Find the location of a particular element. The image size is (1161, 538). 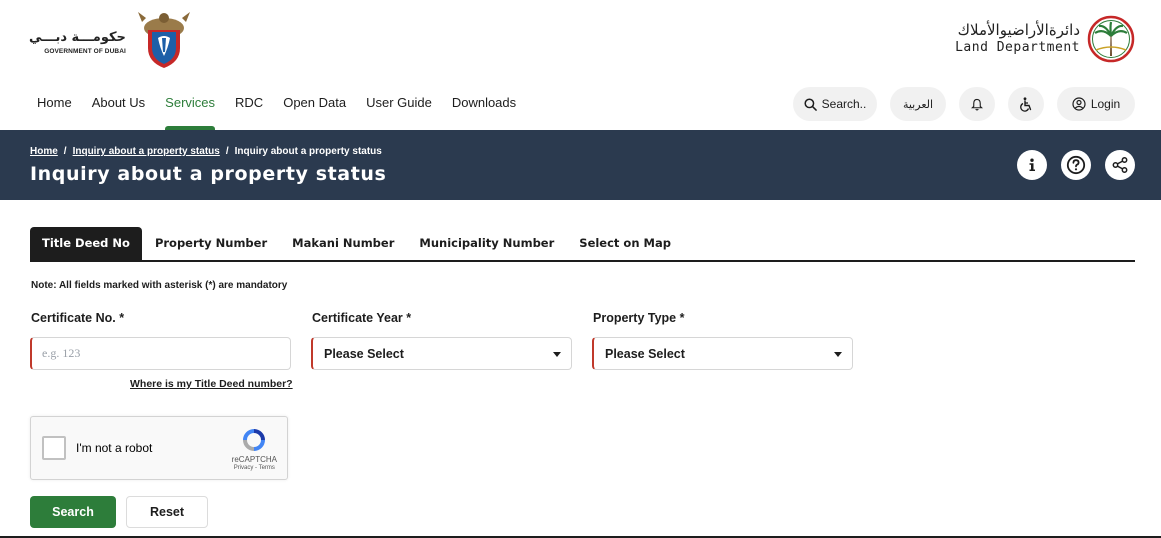

info-button is located at coordinates (1032, 165).